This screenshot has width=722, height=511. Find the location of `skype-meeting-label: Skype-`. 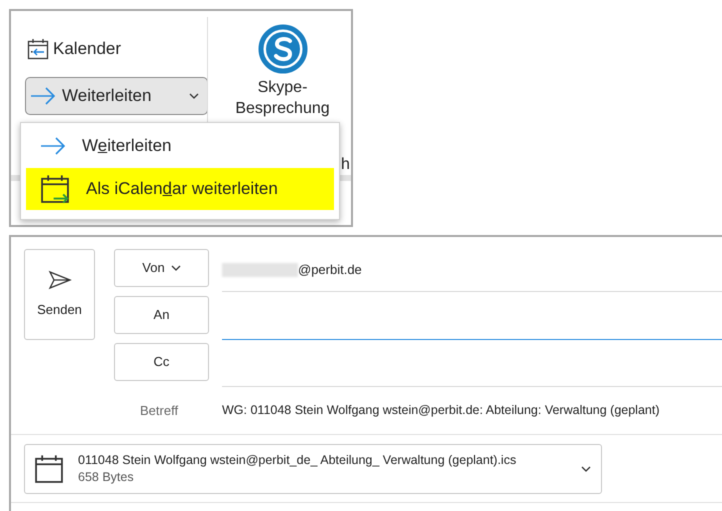

skype-meeting-label: Skype- is located at coordinates (283, 88).